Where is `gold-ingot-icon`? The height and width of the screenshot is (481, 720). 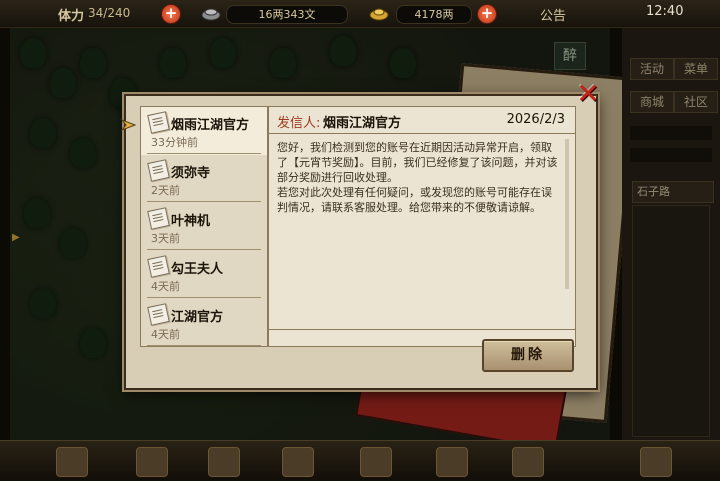 gold-ingot-icon is located at coordinates (379, 14).